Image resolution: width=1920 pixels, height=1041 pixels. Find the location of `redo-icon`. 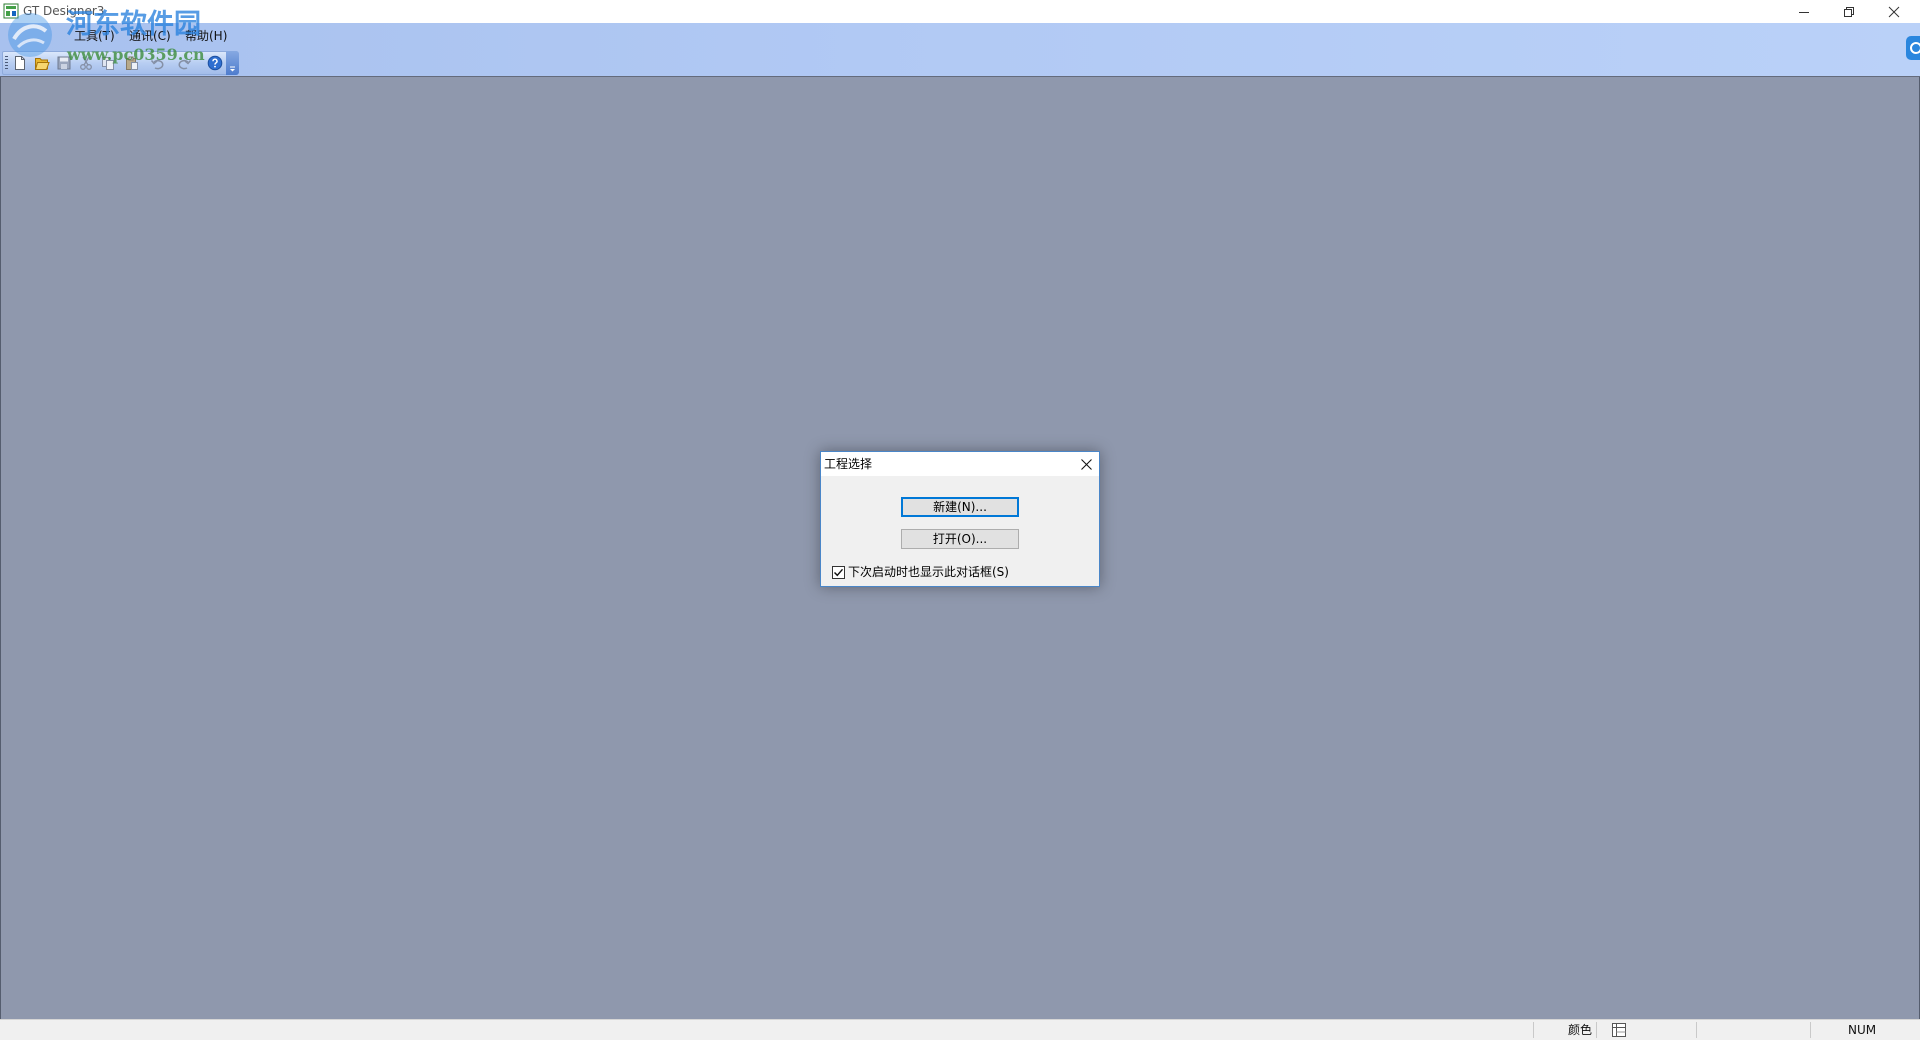

redo-icon is located at coordinates (184, 63).